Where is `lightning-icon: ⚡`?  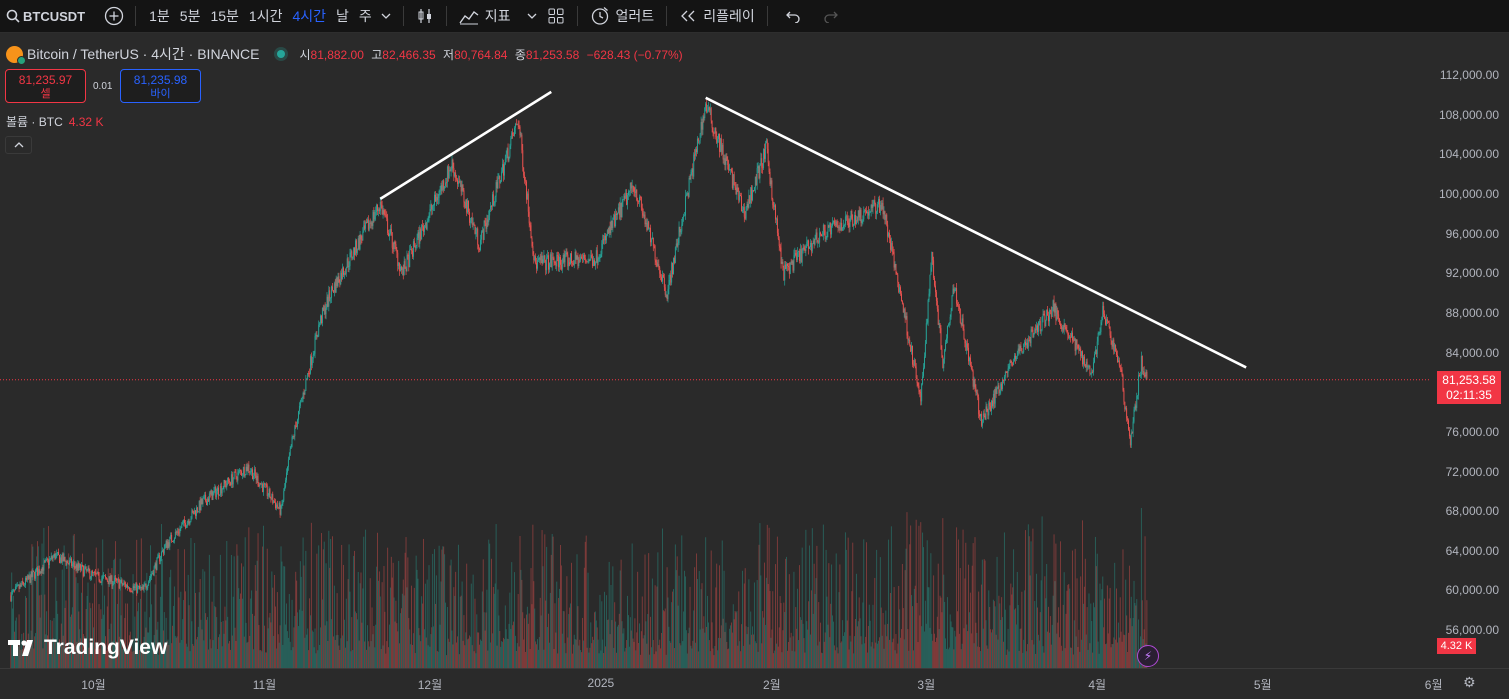
lightning-icon: ⚡ is located at coordinates (1148, 656).